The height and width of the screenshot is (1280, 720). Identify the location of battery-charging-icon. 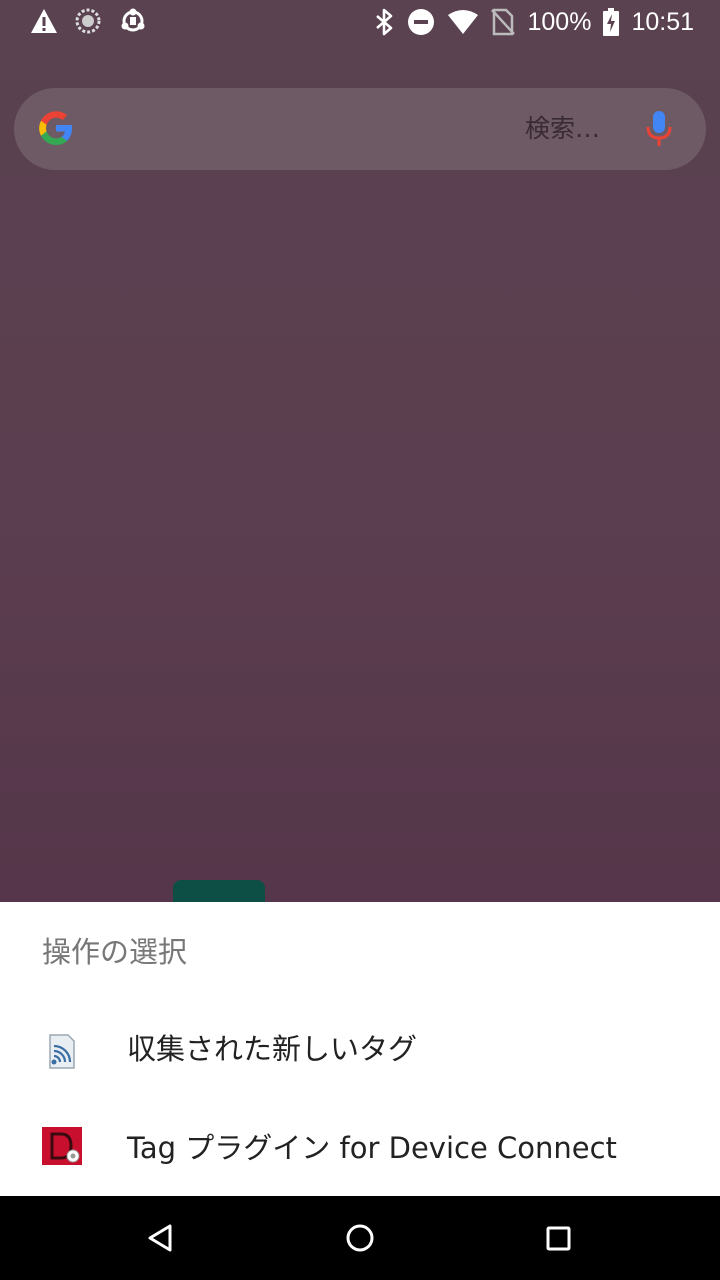
(611, 22).